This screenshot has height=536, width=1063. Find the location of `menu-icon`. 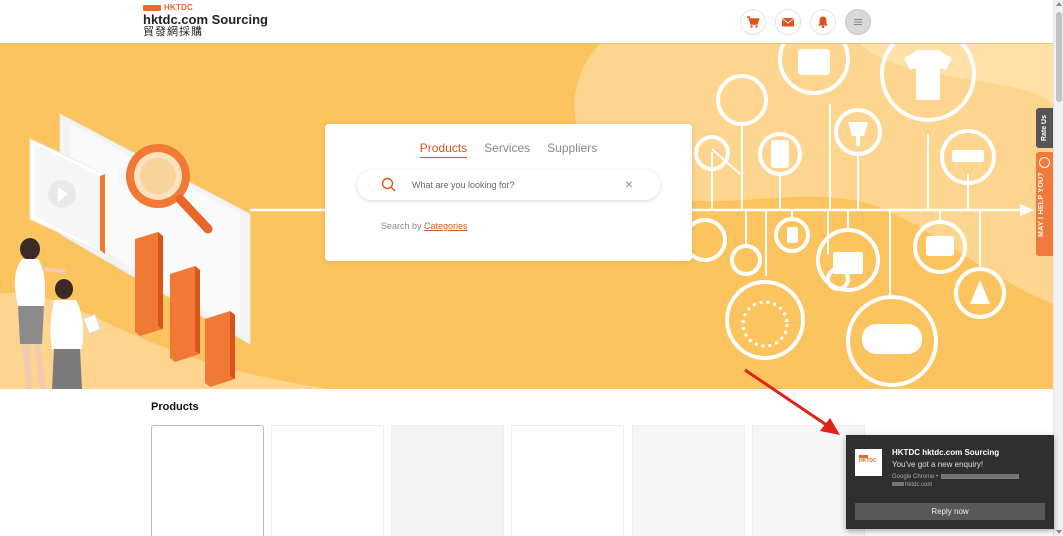

menu-icon is located at coordinates (858, 22).